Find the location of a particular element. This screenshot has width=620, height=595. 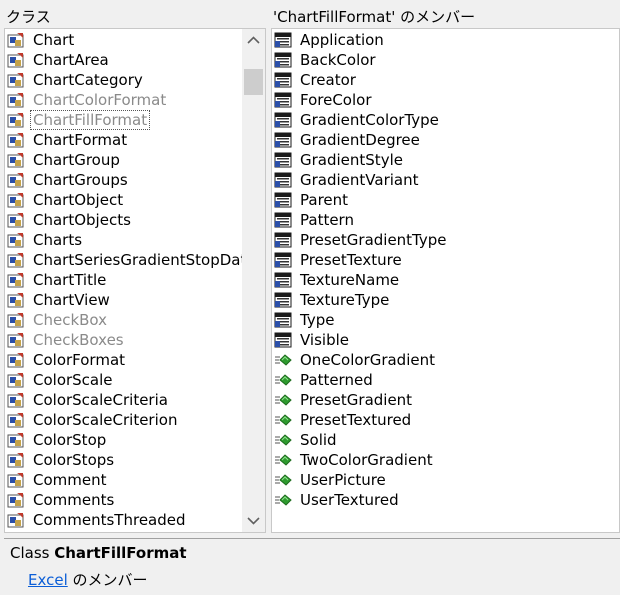

chevron-up-icon is located at coordinates (253, 40).